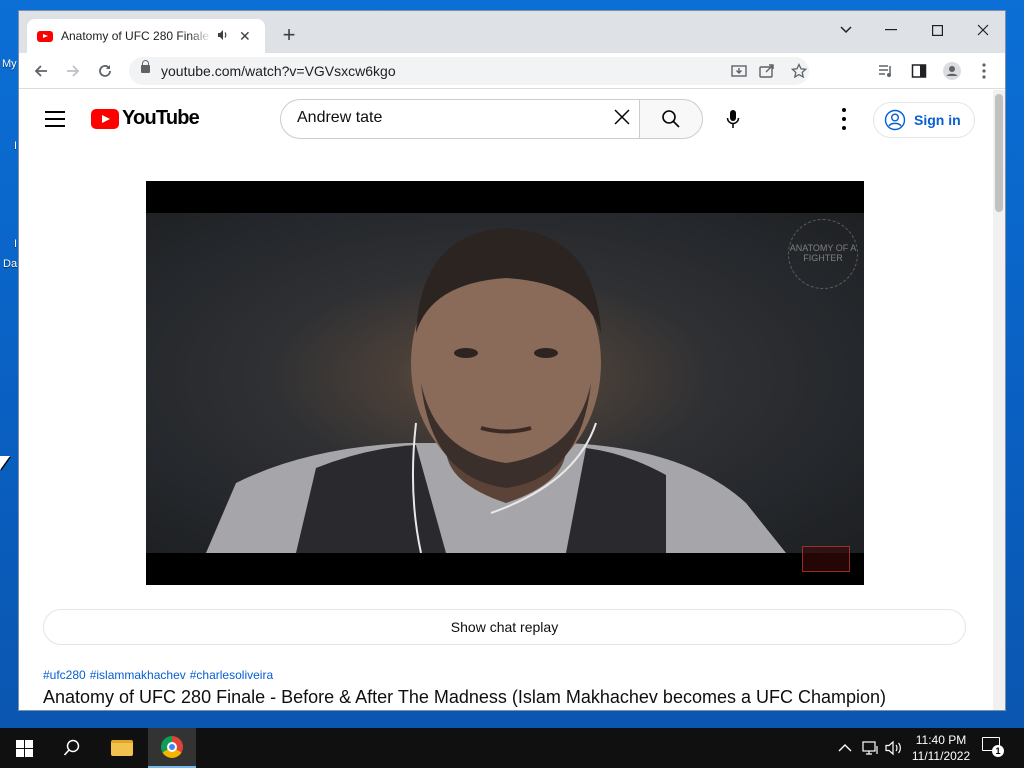  I want to click on search-box, so click(459, 119).